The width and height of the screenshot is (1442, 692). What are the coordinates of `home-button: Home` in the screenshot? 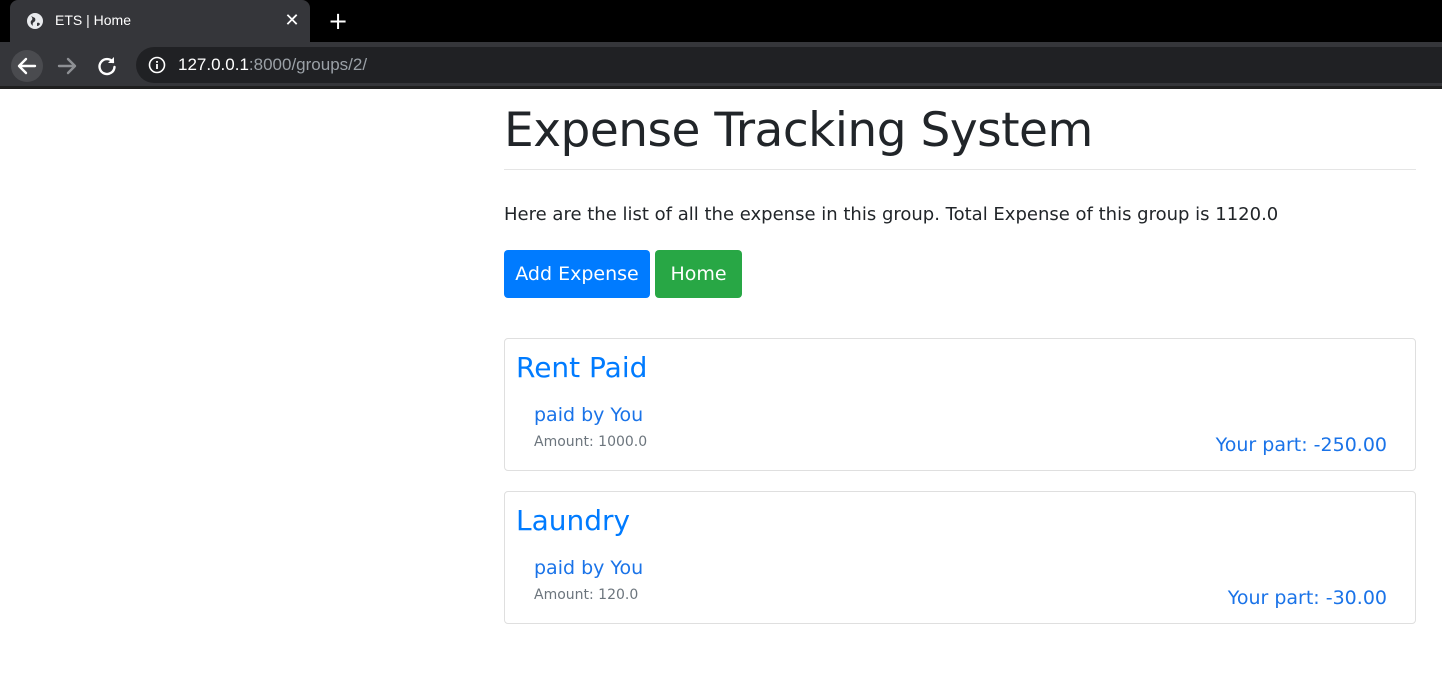 It's located at (698, 274).